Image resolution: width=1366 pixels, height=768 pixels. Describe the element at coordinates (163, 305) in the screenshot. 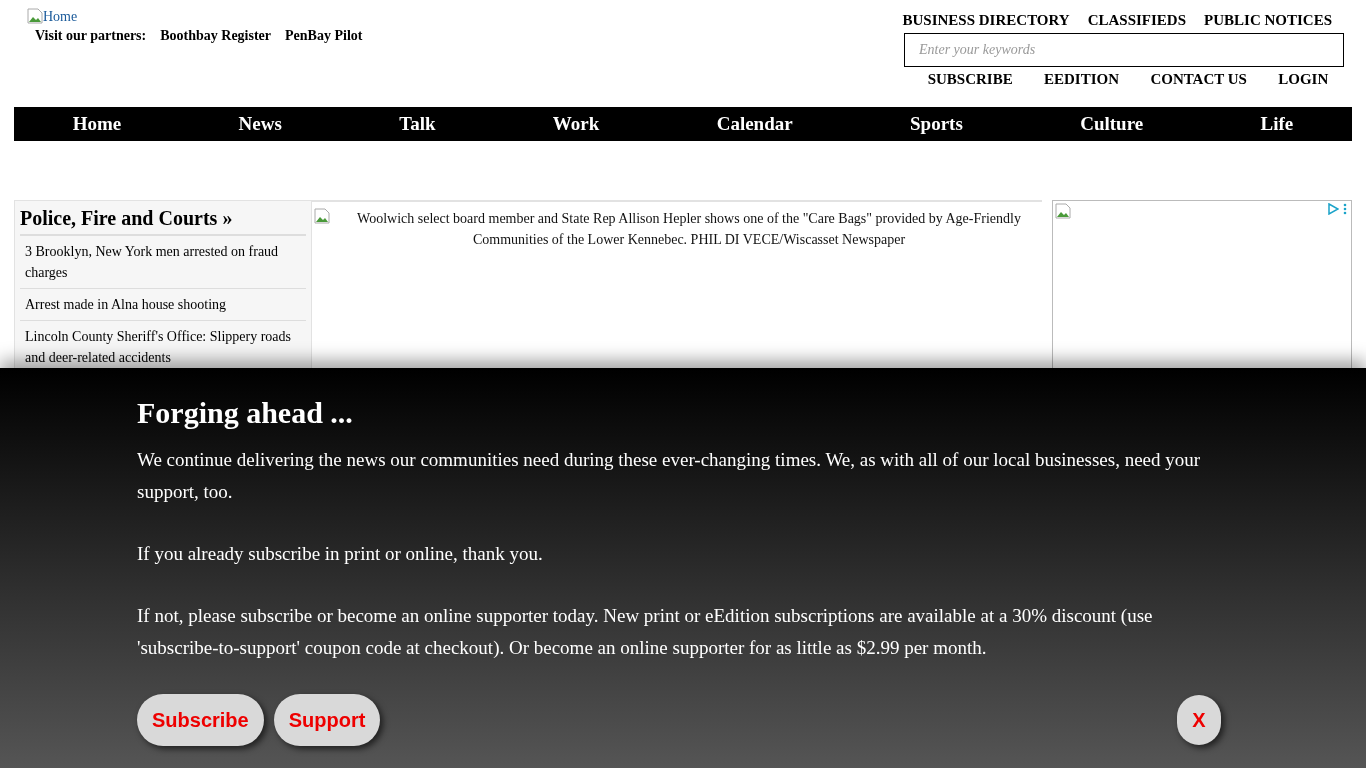

I see `headline-link: Arrest made in Alna house shooting` at that location.